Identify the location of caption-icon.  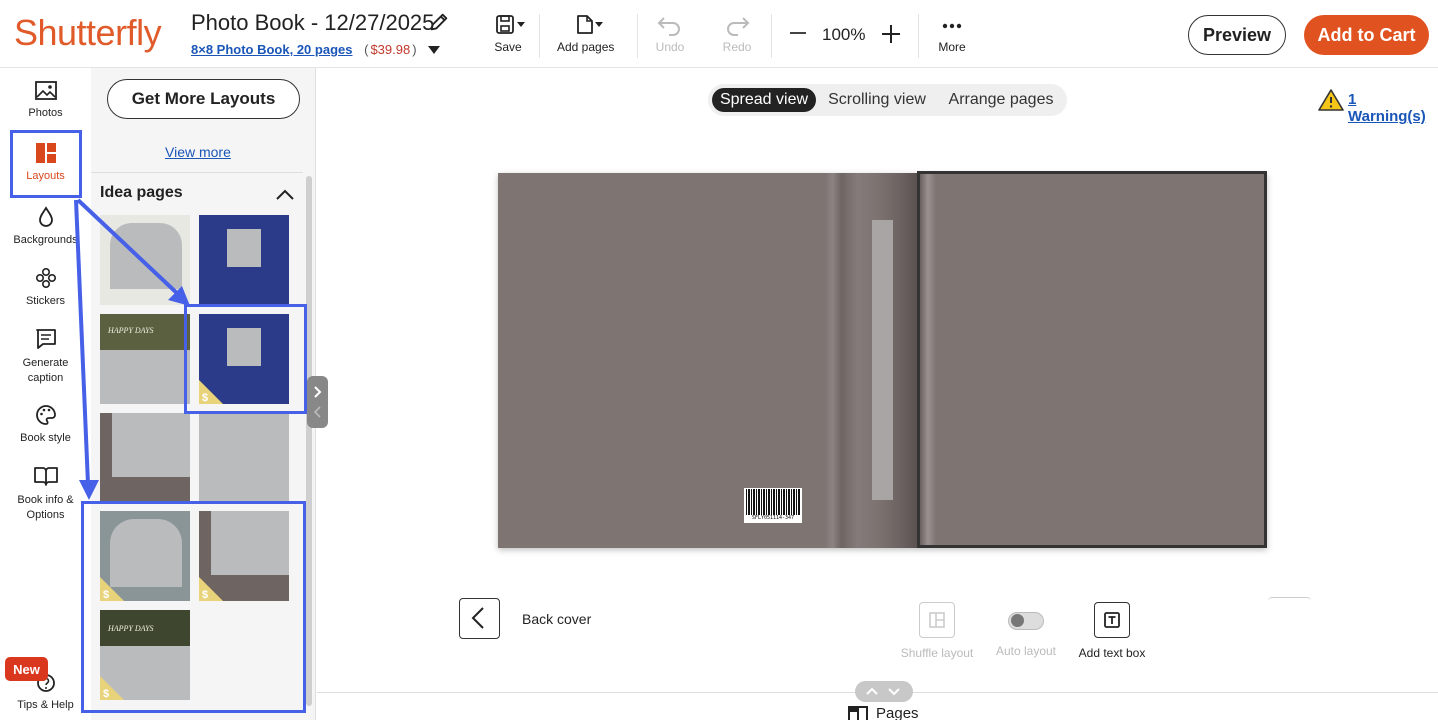
(45, 339).